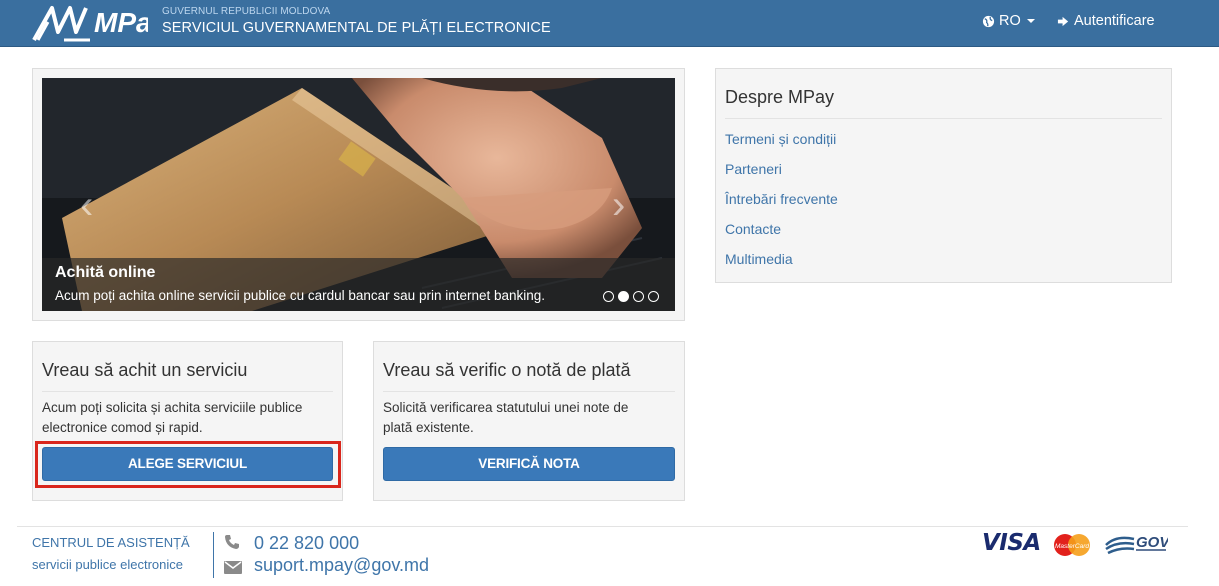 Image resolution: width=1219 pixels, height=586 pixels. Describe the element at coordinates (105, 272) in the screenshot. I see `caption-title: Achită online` at that location.